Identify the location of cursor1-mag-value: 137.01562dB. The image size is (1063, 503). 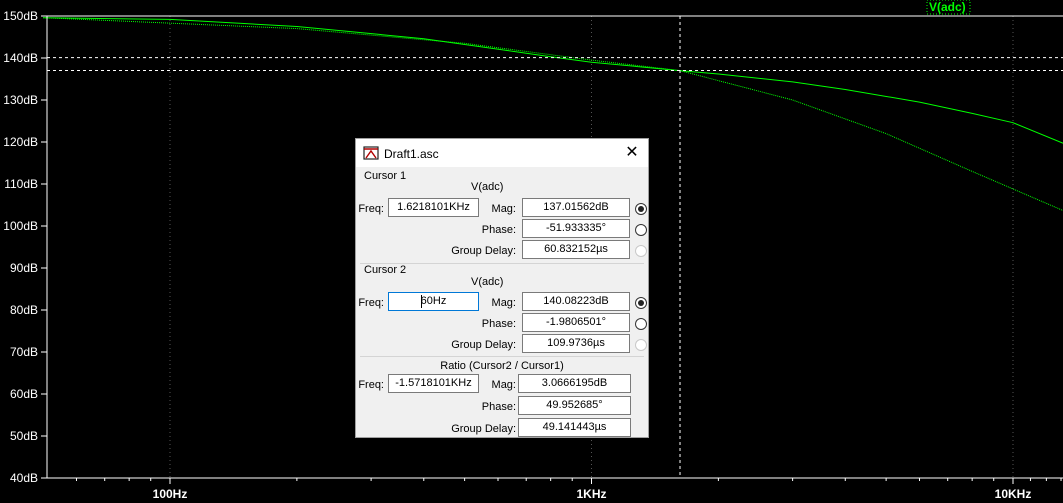
(576, 207).